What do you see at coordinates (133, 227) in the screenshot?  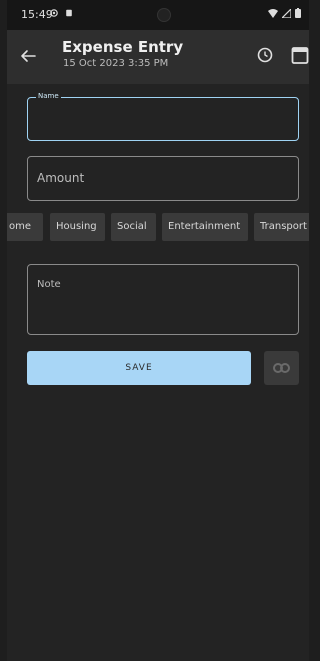 I see `category-chip-social: Social` at bounding box center [133, 227].